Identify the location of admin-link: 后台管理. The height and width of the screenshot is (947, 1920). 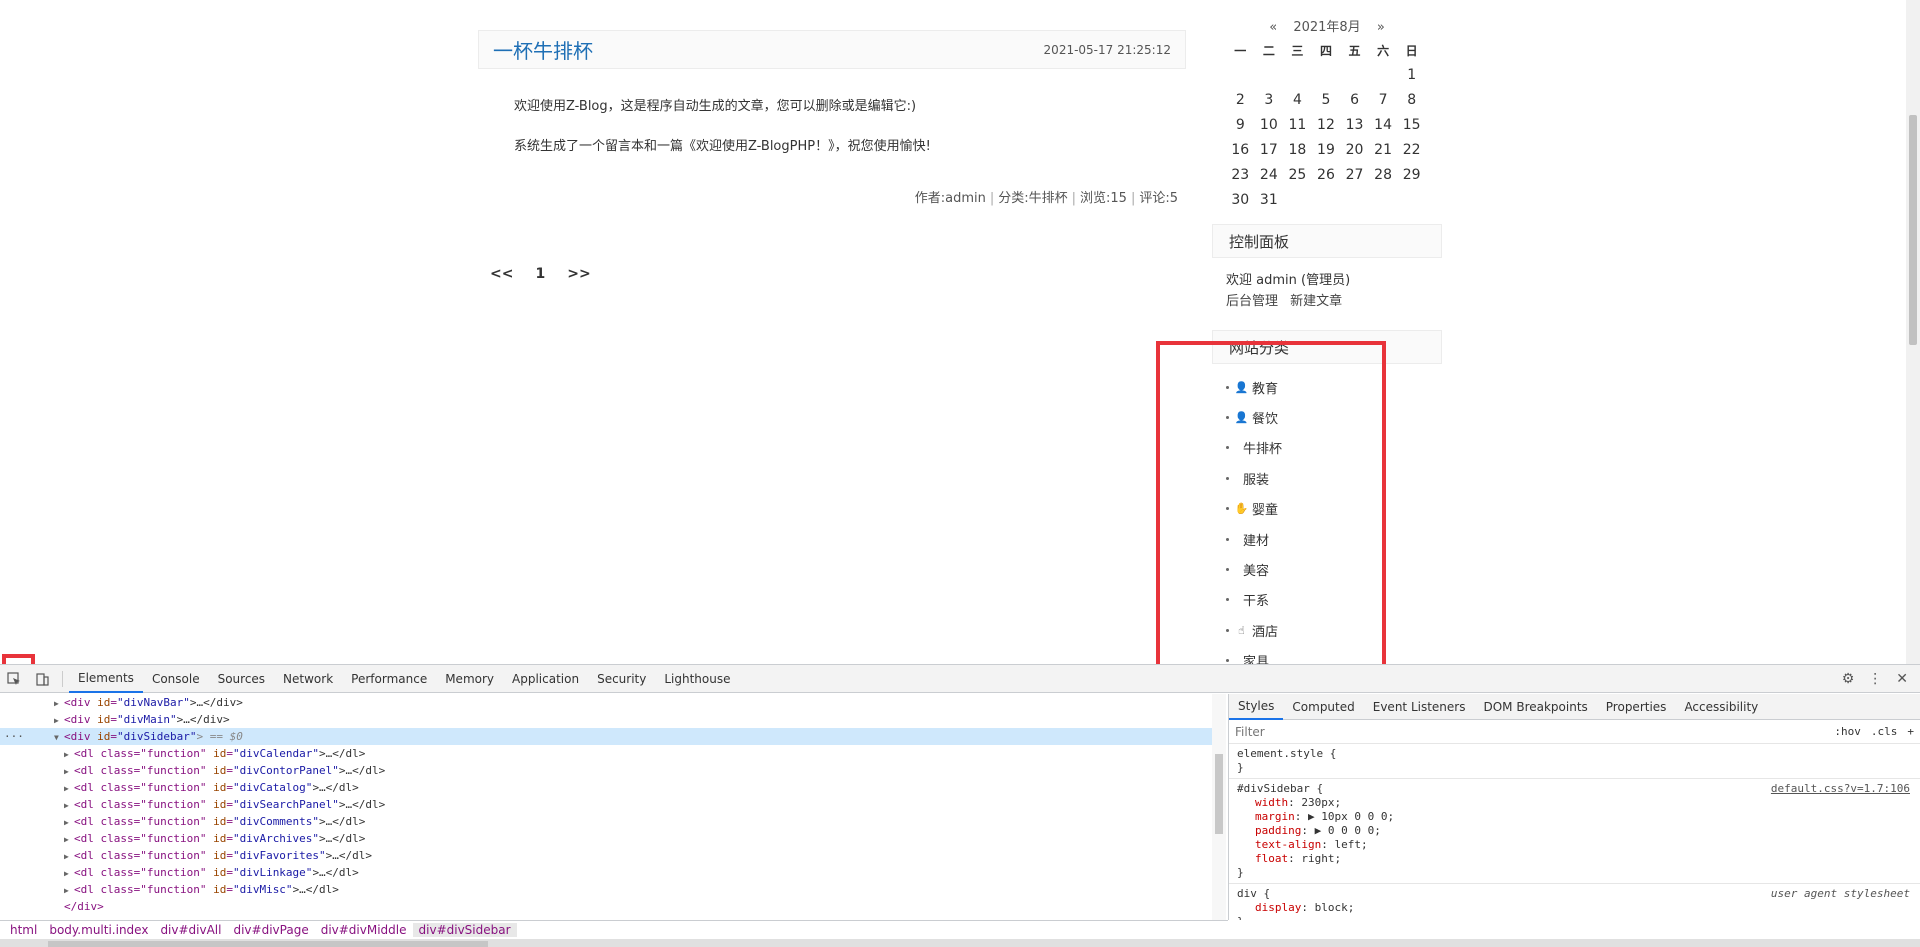
(1252, 301).